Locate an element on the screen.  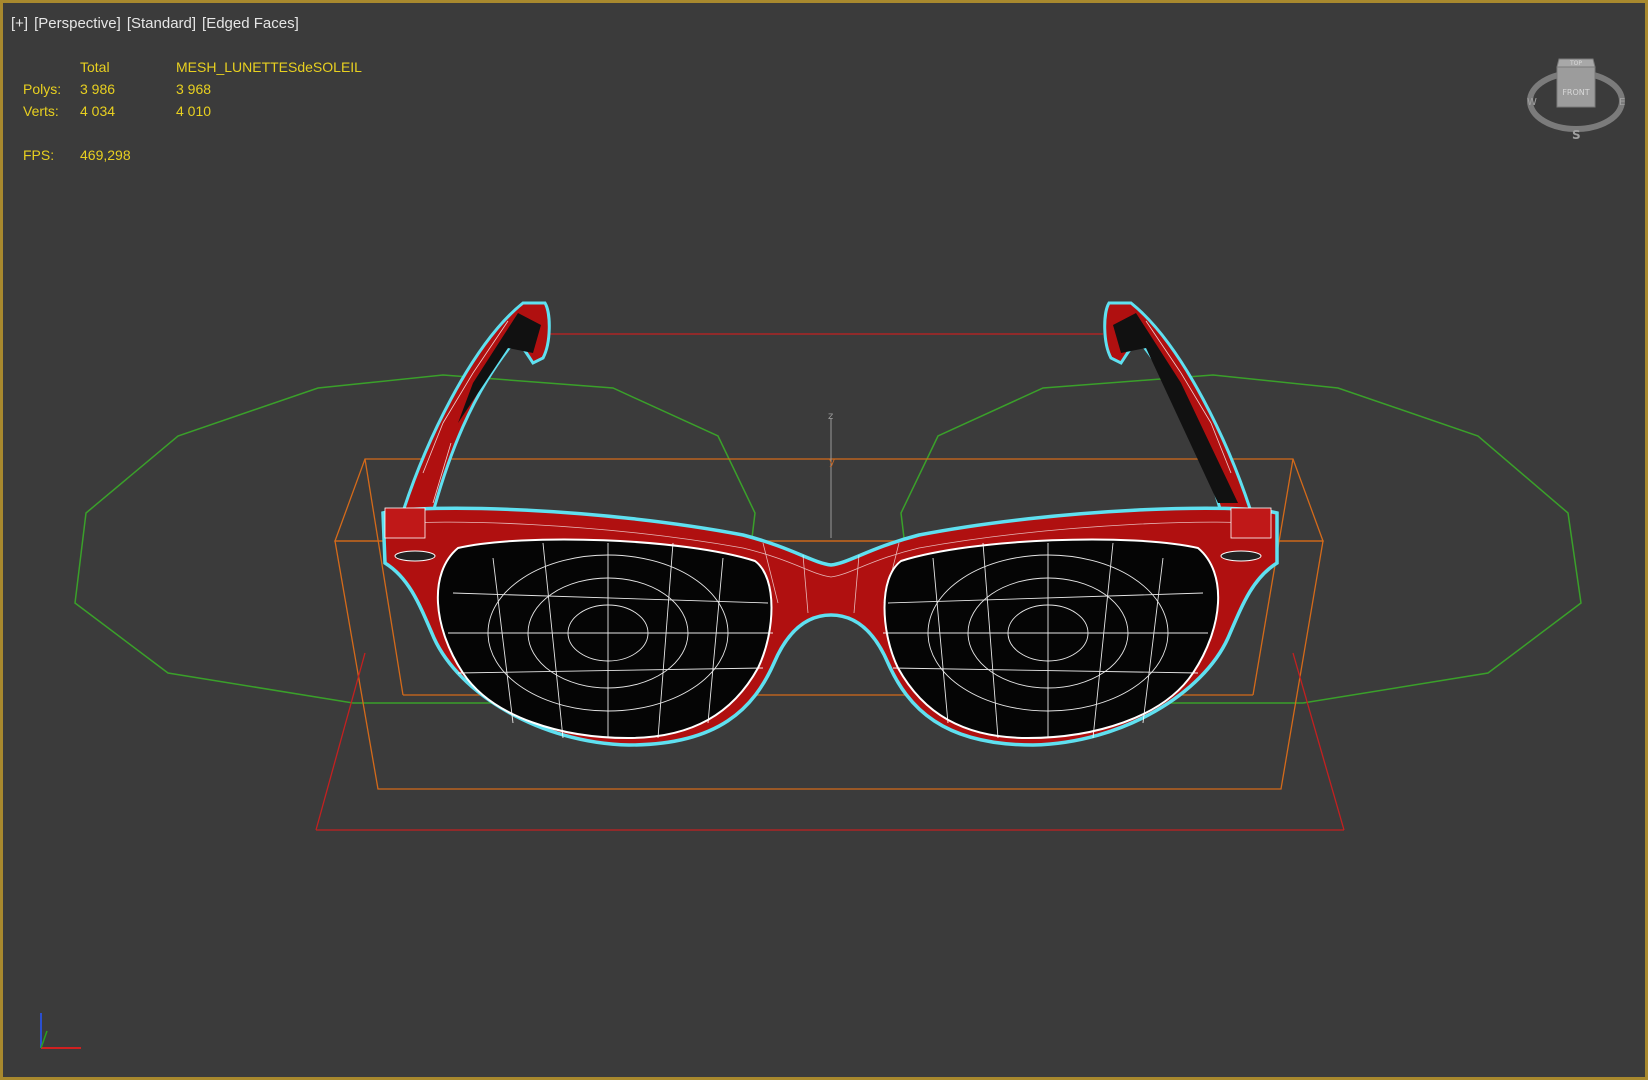
viewport-shading-preset-menu: [Standard] is located at coordinates (161, 23).